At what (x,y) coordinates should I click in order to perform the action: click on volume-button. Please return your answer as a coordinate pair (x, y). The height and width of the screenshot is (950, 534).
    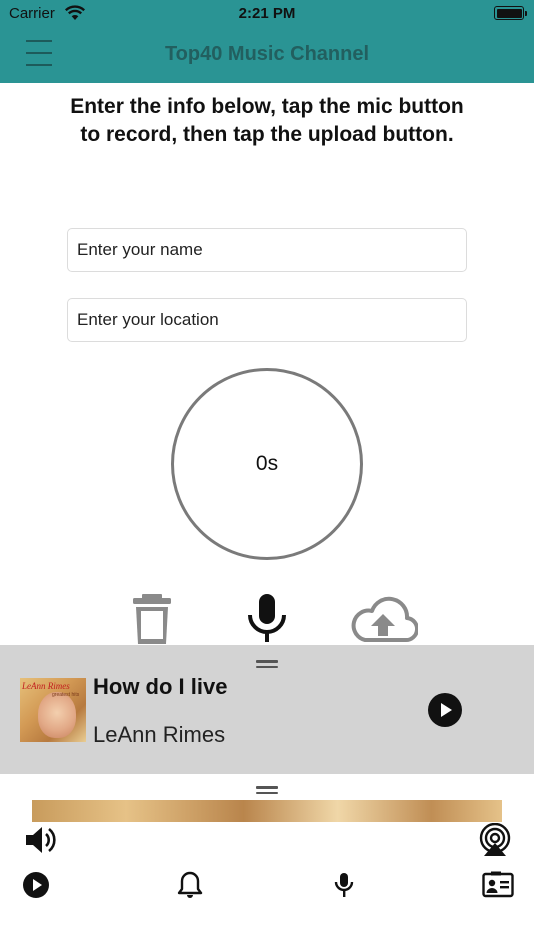
    Looking at the image, I should click on (41, 840).